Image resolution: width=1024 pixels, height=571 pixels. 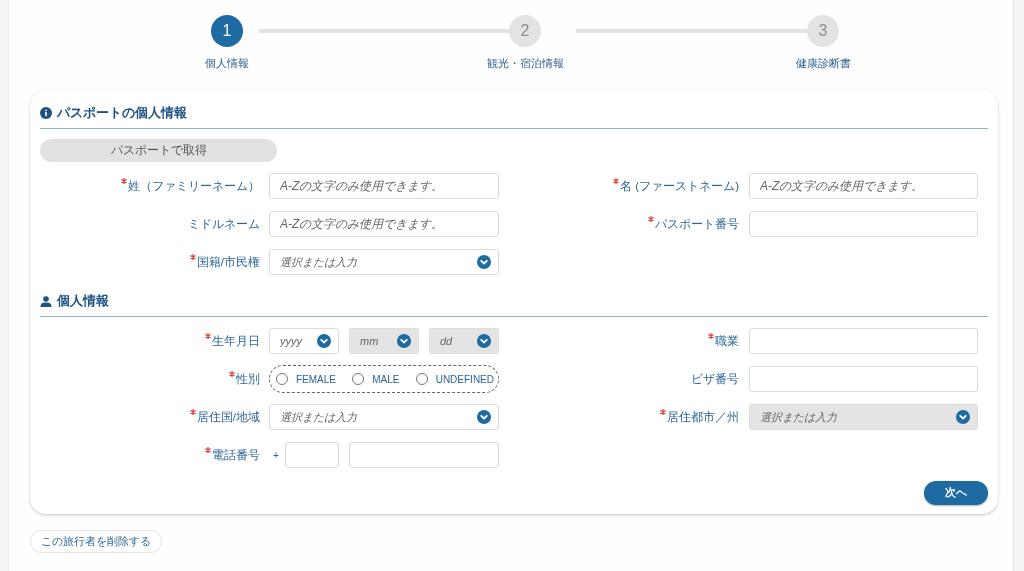 What do you see at coordinates (194, 186) in the screenshot?
I see `field-label: 姓（ファミリーネーム）` at bounding box center [194, 186].